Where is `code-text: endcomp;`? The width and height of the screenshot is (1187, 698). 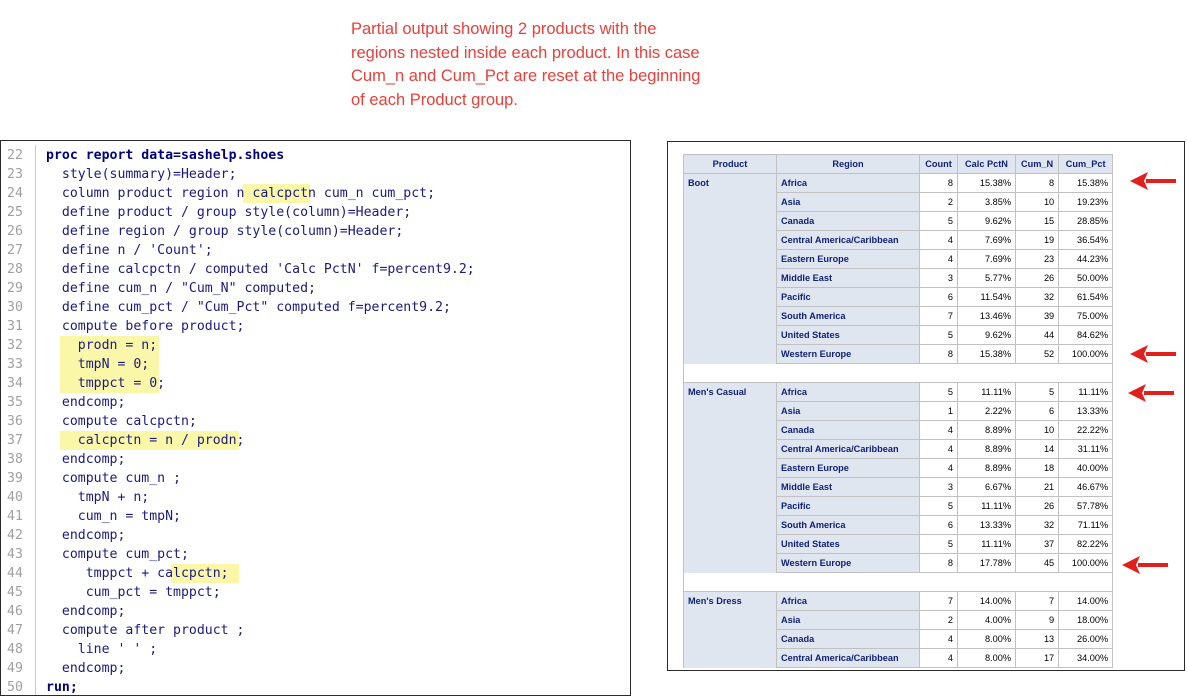
code-text: endcomp; is located at coordinates (86, 535).